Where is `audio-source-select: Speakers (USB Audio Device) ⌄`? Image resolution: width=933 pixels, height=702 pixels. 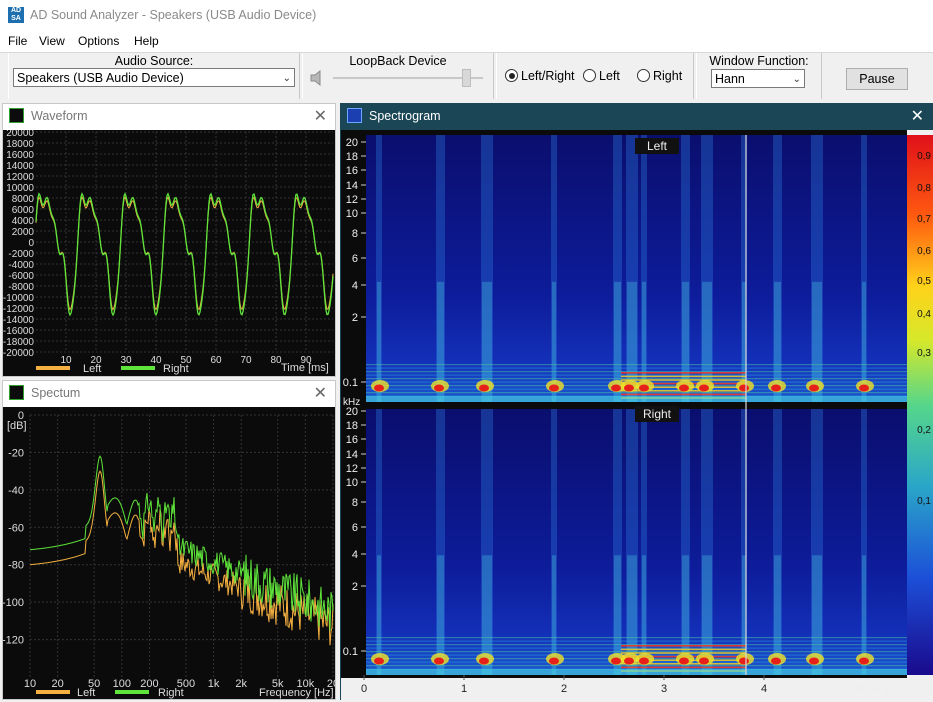 audio-source-select: Speakers (USB Audio Device) ⌄ is located at coordinates (154, 77).